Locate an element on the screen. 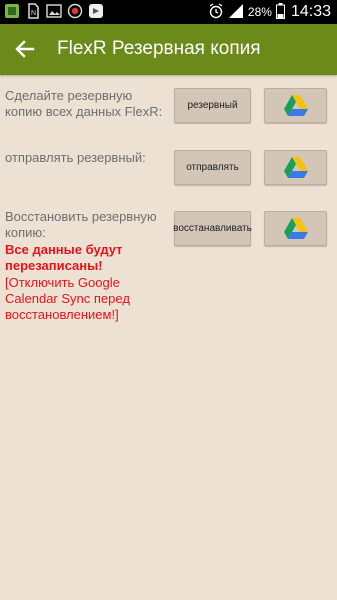 The width and height of the screenshot is (337, 600). restore-label: Восстановить резервную копию: is located at coordinates (81, 224).